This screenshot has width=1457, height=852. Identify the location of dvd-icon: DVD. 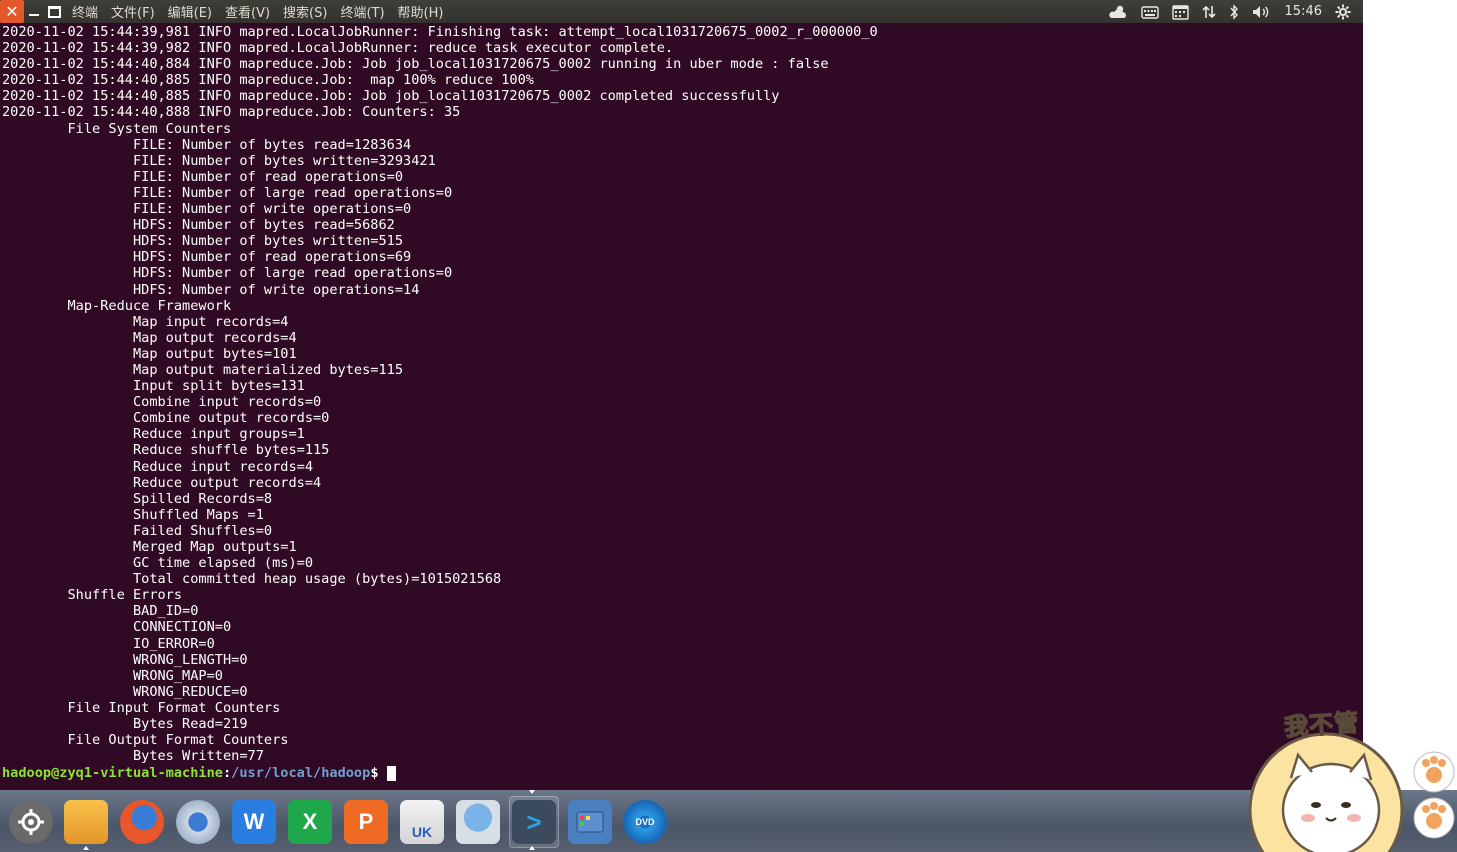
(645, 822).